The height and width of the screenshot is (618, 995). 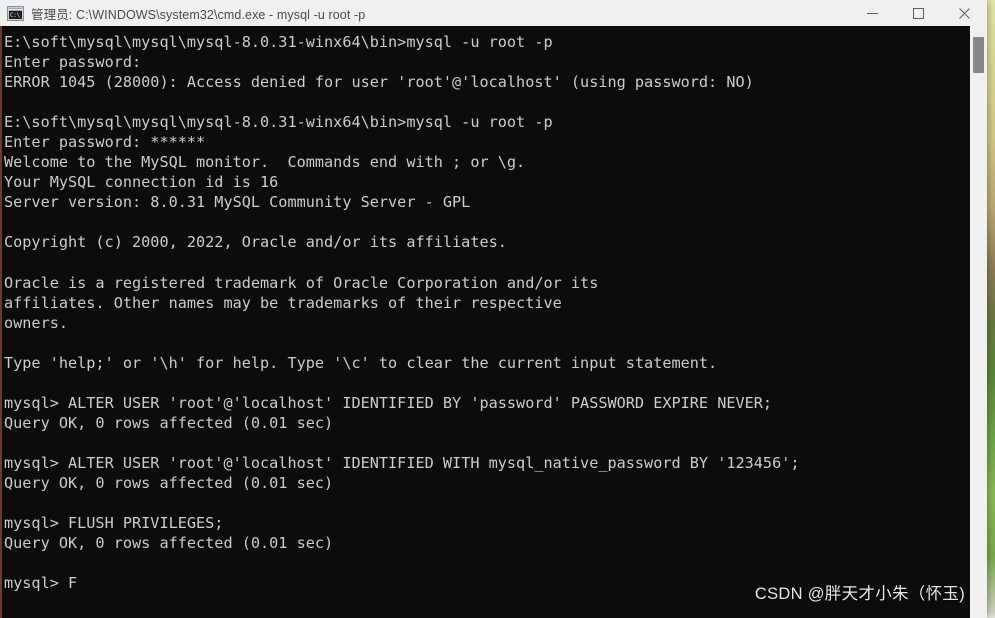 I want to click on scrollbar-thumb, so click(x=978, y=55).